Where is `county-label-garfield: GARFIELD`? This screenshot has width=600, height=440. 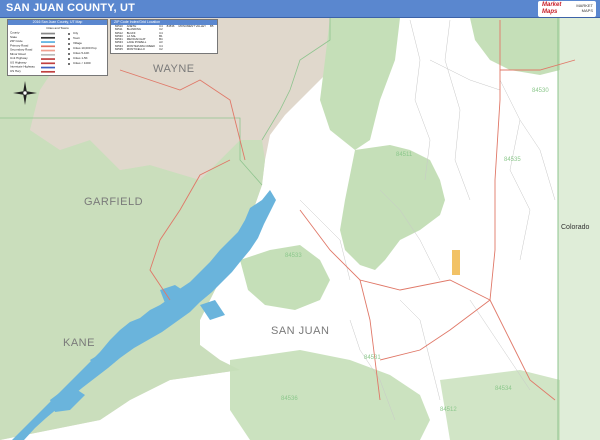 county-label-garfield: GARFIELD is located at coordinates (114, 202).